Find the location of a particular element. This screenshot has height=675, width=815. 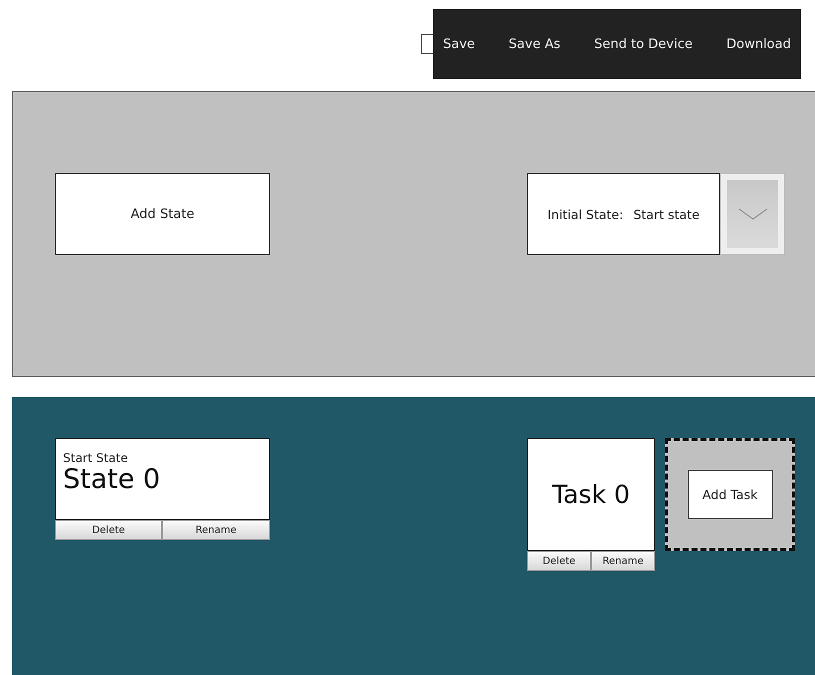

task-card: Task 0 is located at coordinates (591, 494).